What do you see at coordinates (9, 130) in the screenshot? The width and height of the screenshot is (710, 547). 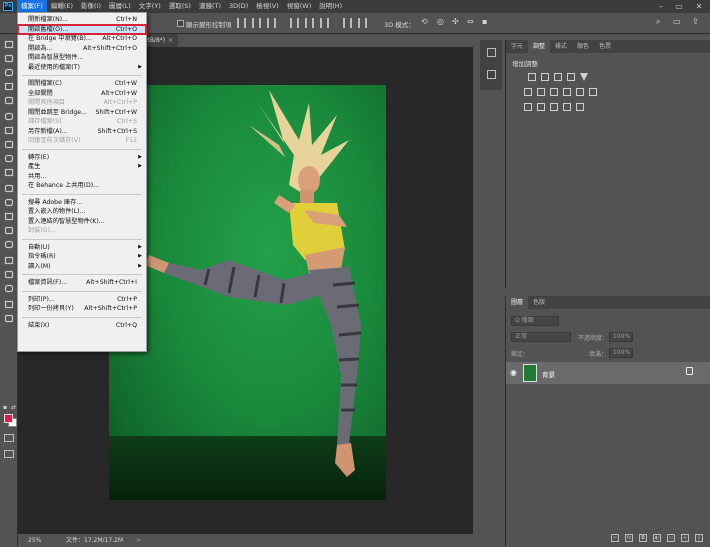 I see `healing-icon` at bounding box center [9, 130].